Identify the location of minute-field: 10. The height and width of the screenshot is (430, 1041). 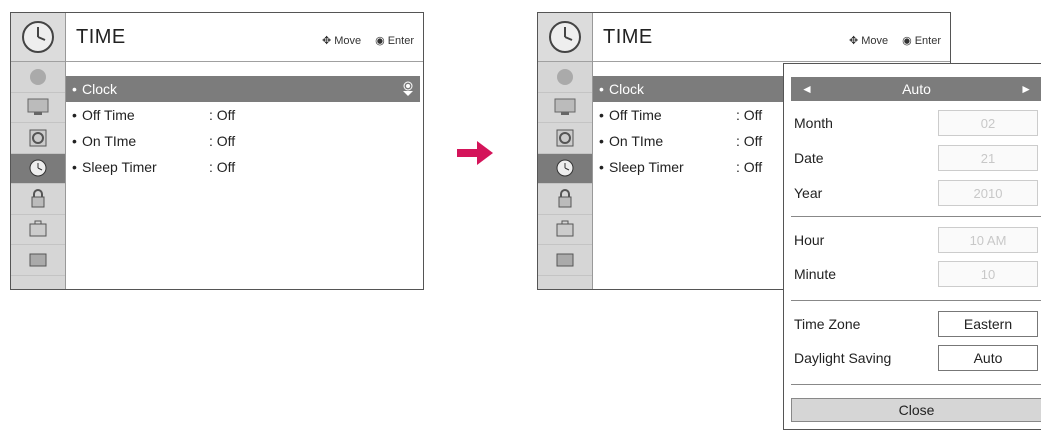
(988, 274).